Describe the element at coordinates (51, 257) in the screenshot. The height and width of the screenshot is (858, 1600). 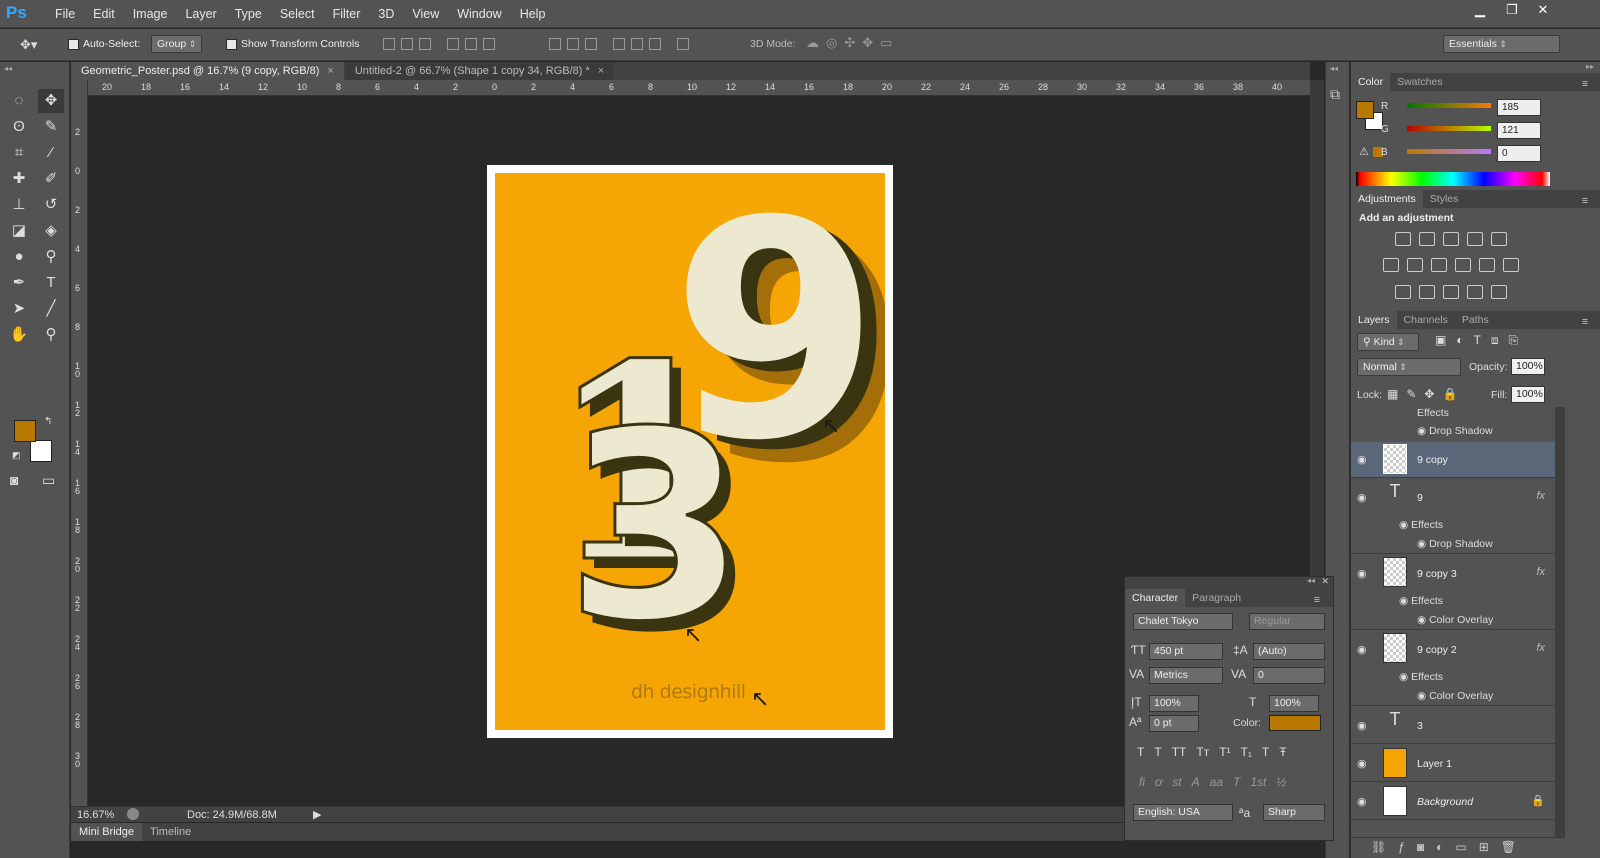
I see `dodge-tool-icon: ⚲` at that location.